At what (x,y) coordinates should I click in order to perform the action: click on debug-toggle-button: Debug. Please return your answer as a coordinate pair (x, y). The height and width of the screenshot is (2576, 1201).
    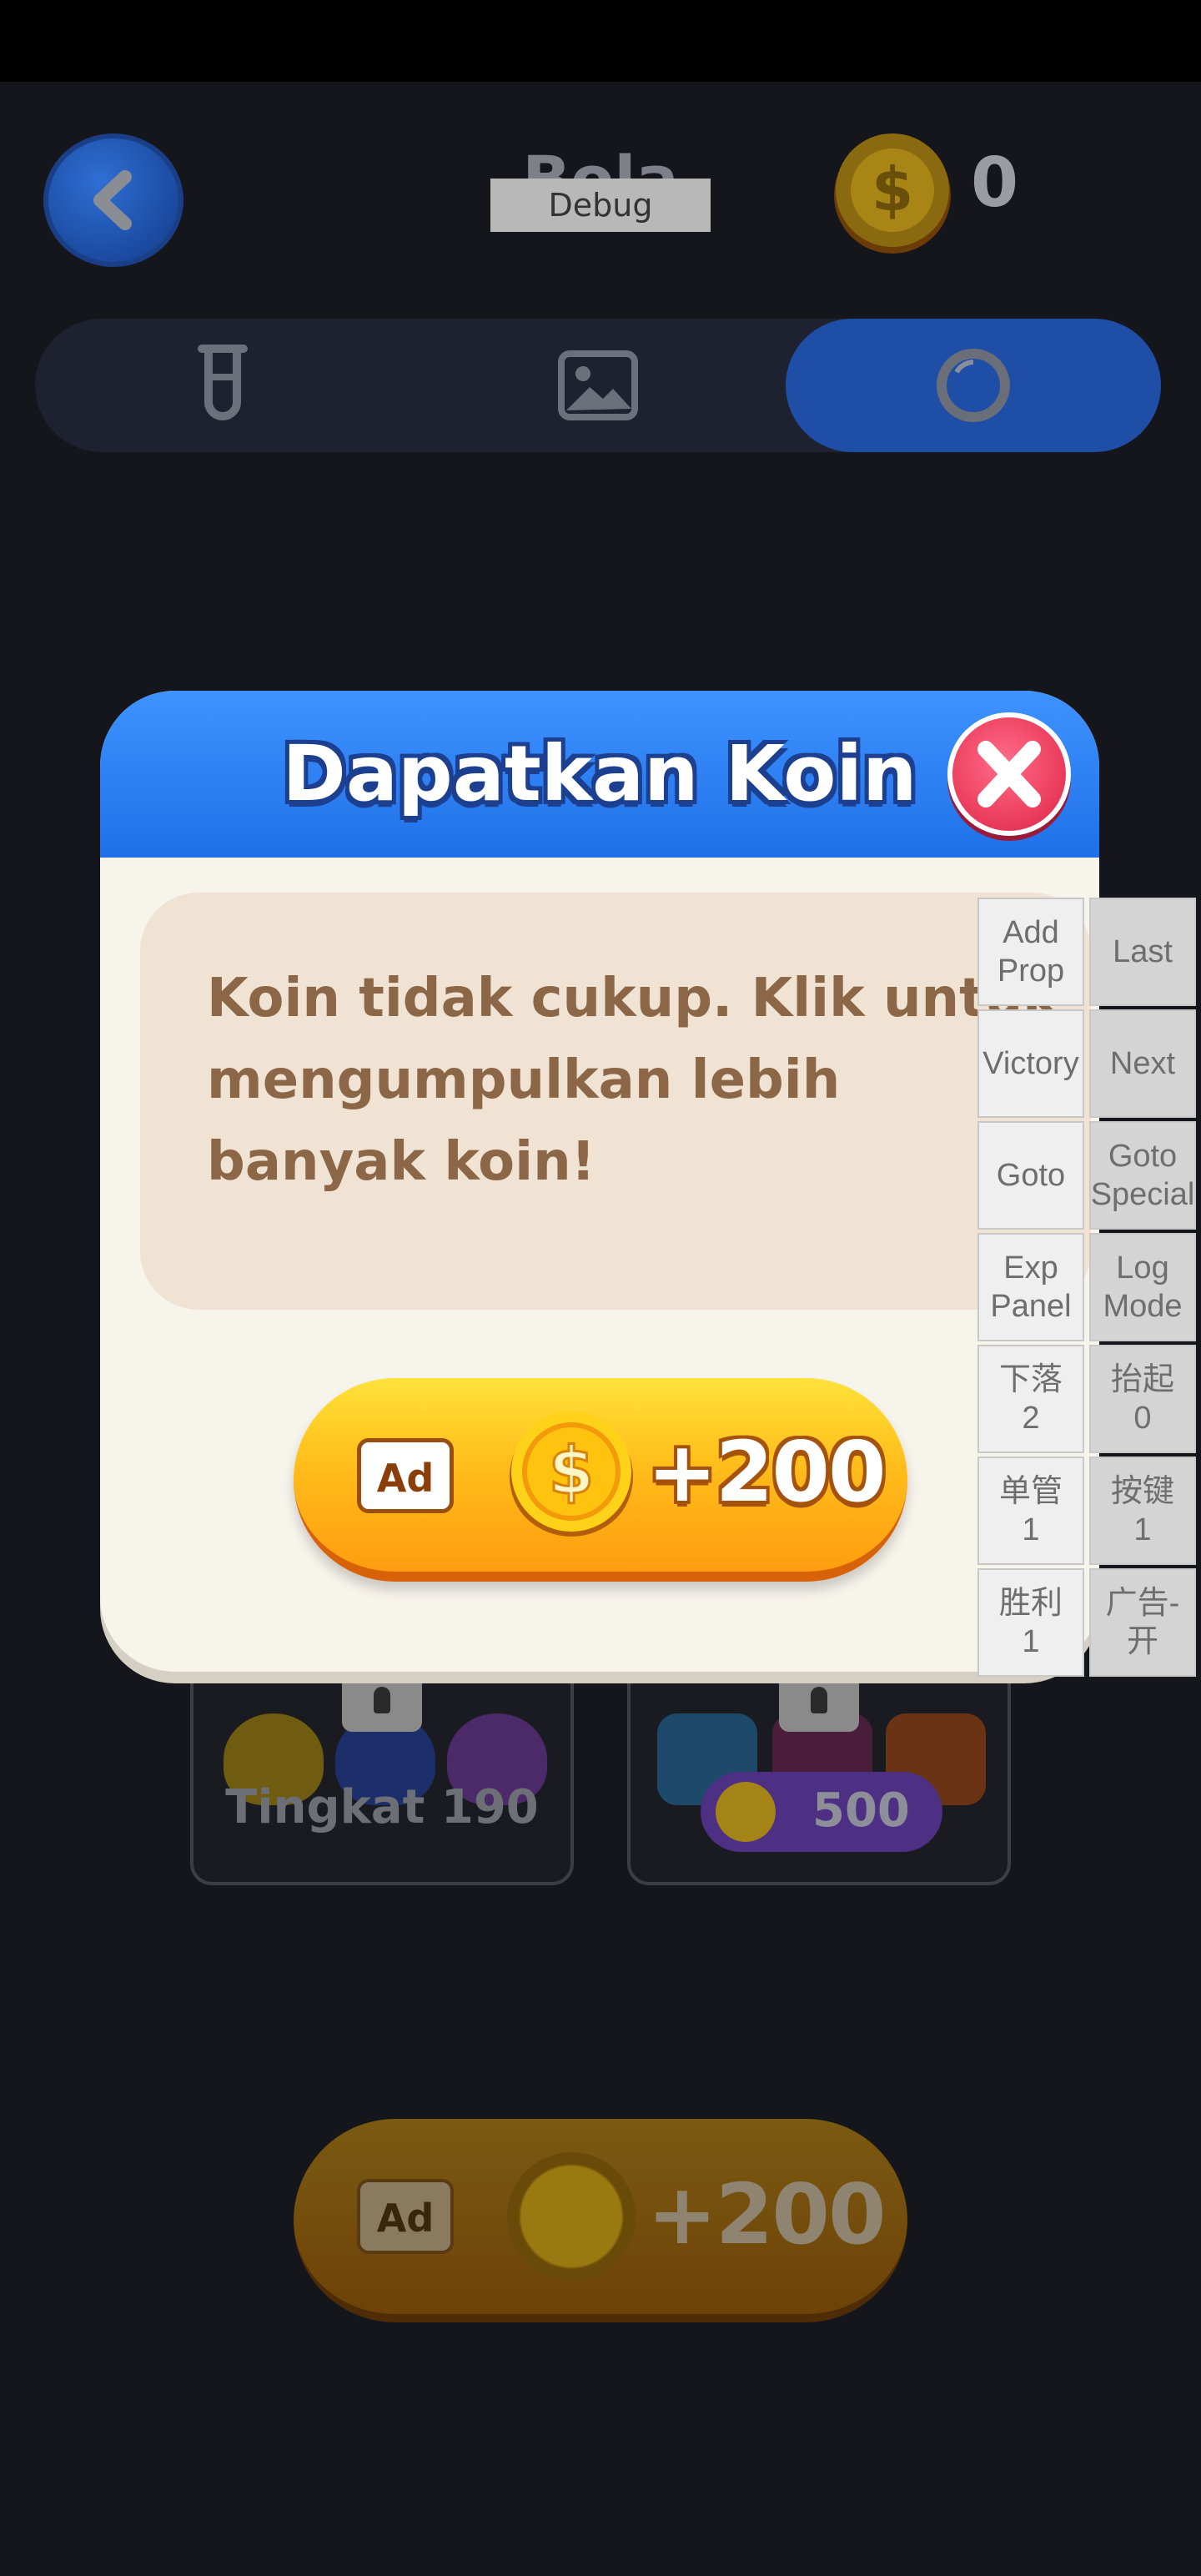
    Looking at the image, I should click on (601, 205).